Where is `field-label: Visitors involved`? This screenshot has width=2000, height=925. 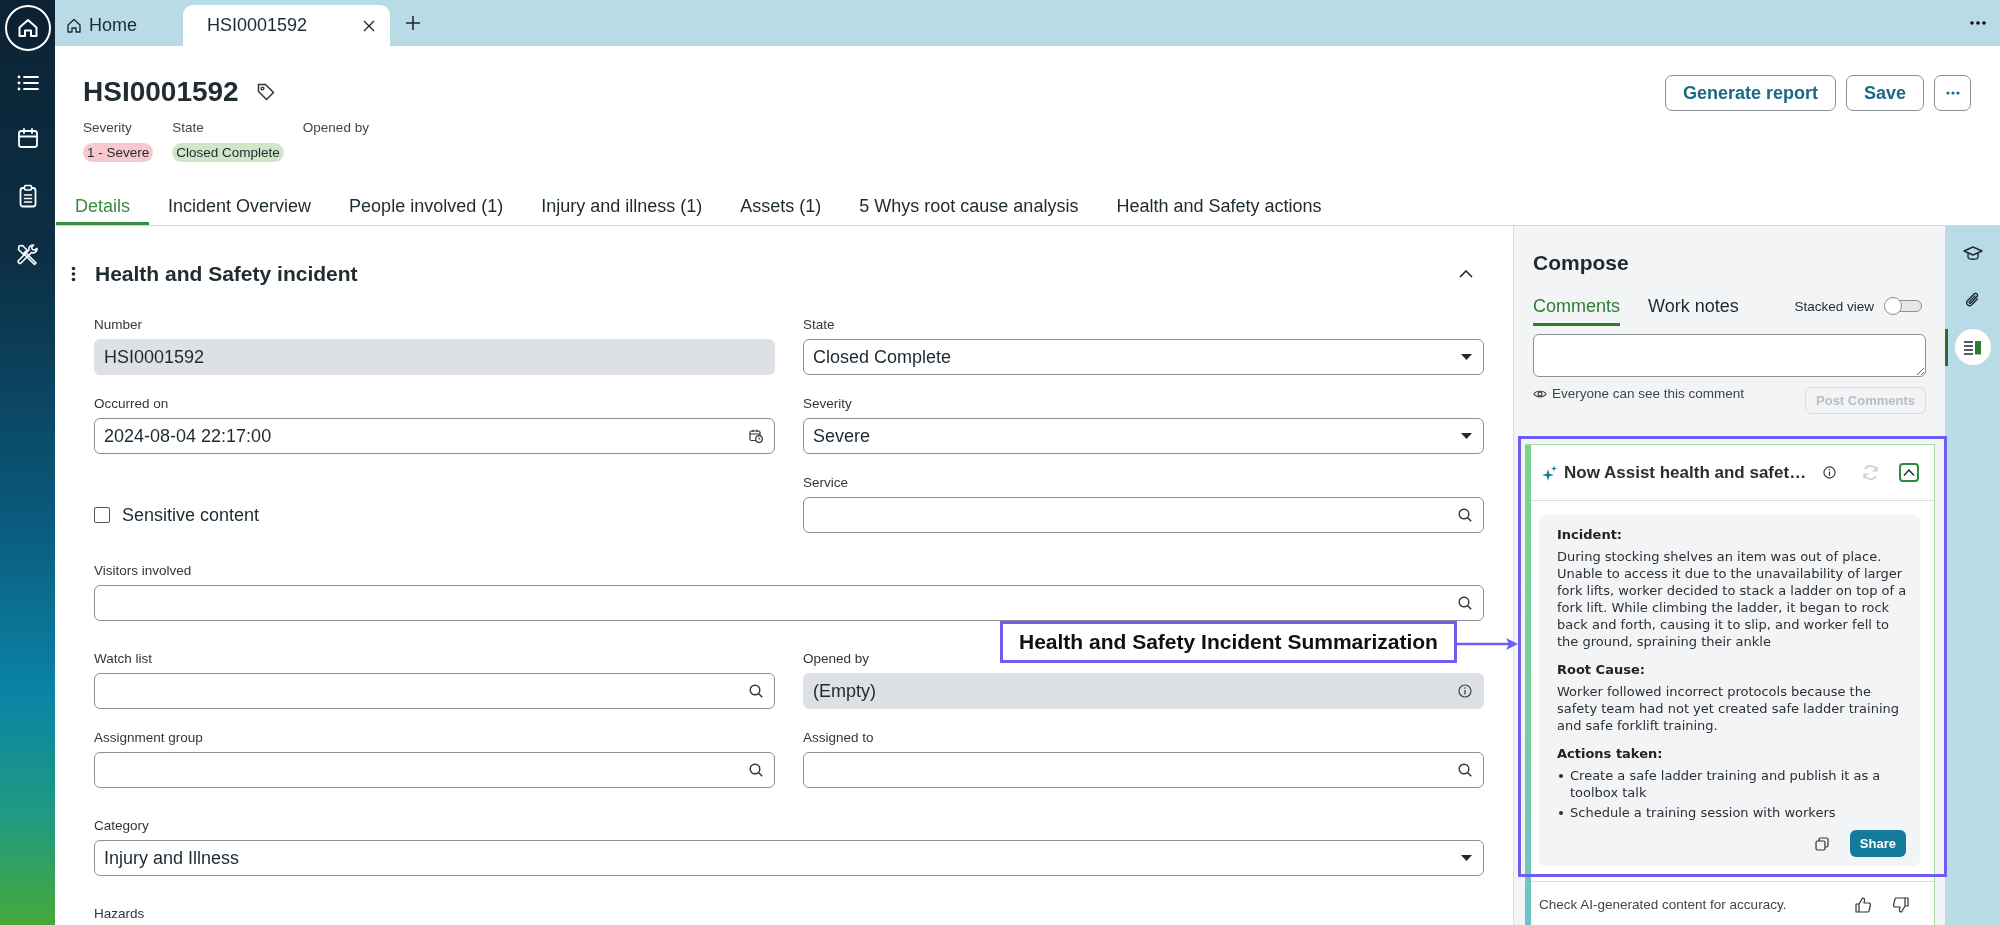
field-label: Visitors involved is located at coordinates (143, 571).